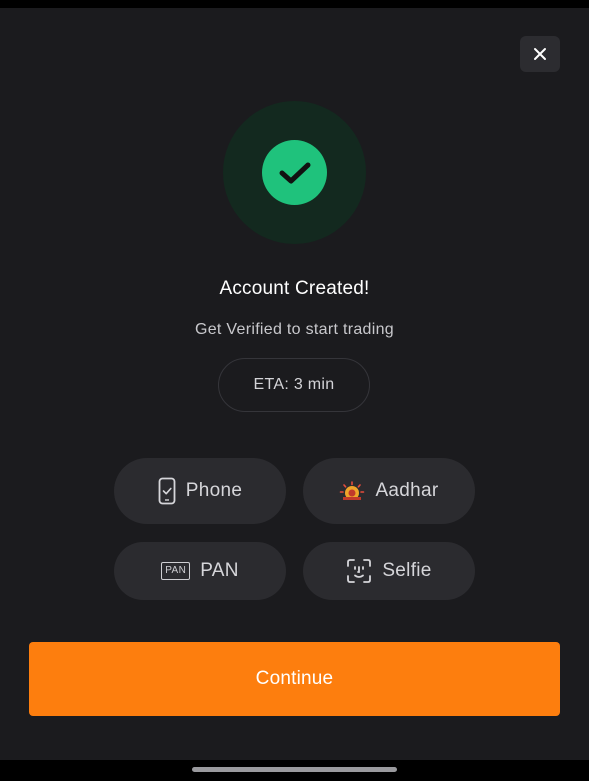  I want to click on page-subtitle: Get Verified to start trading, so click(294, 329).